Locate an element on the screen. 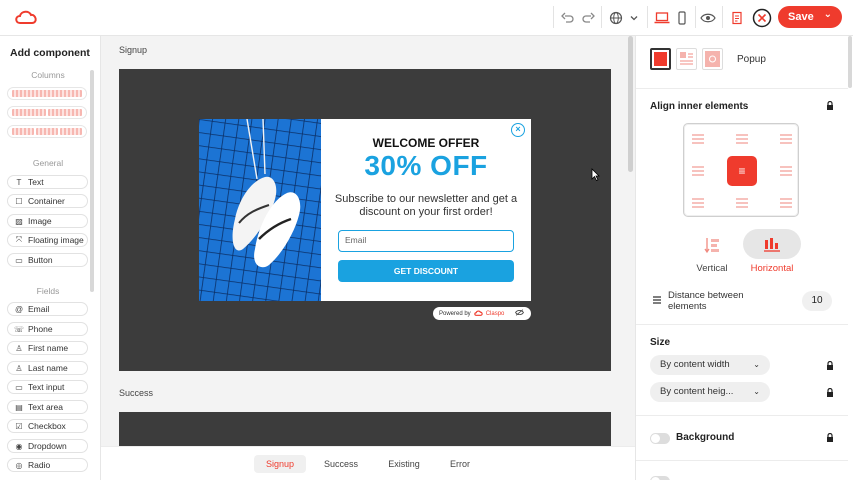 The height and width of the screenshot is (480, 853). globe-icon is located at coordinates (616, 18).